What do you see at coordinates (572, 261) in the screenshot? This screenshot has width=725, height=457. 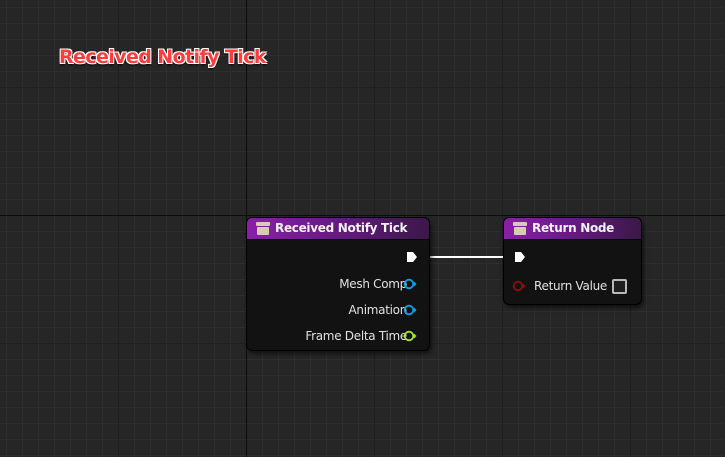 I see `node-return: Return Node Return Value` at bounding box center [572, 261].